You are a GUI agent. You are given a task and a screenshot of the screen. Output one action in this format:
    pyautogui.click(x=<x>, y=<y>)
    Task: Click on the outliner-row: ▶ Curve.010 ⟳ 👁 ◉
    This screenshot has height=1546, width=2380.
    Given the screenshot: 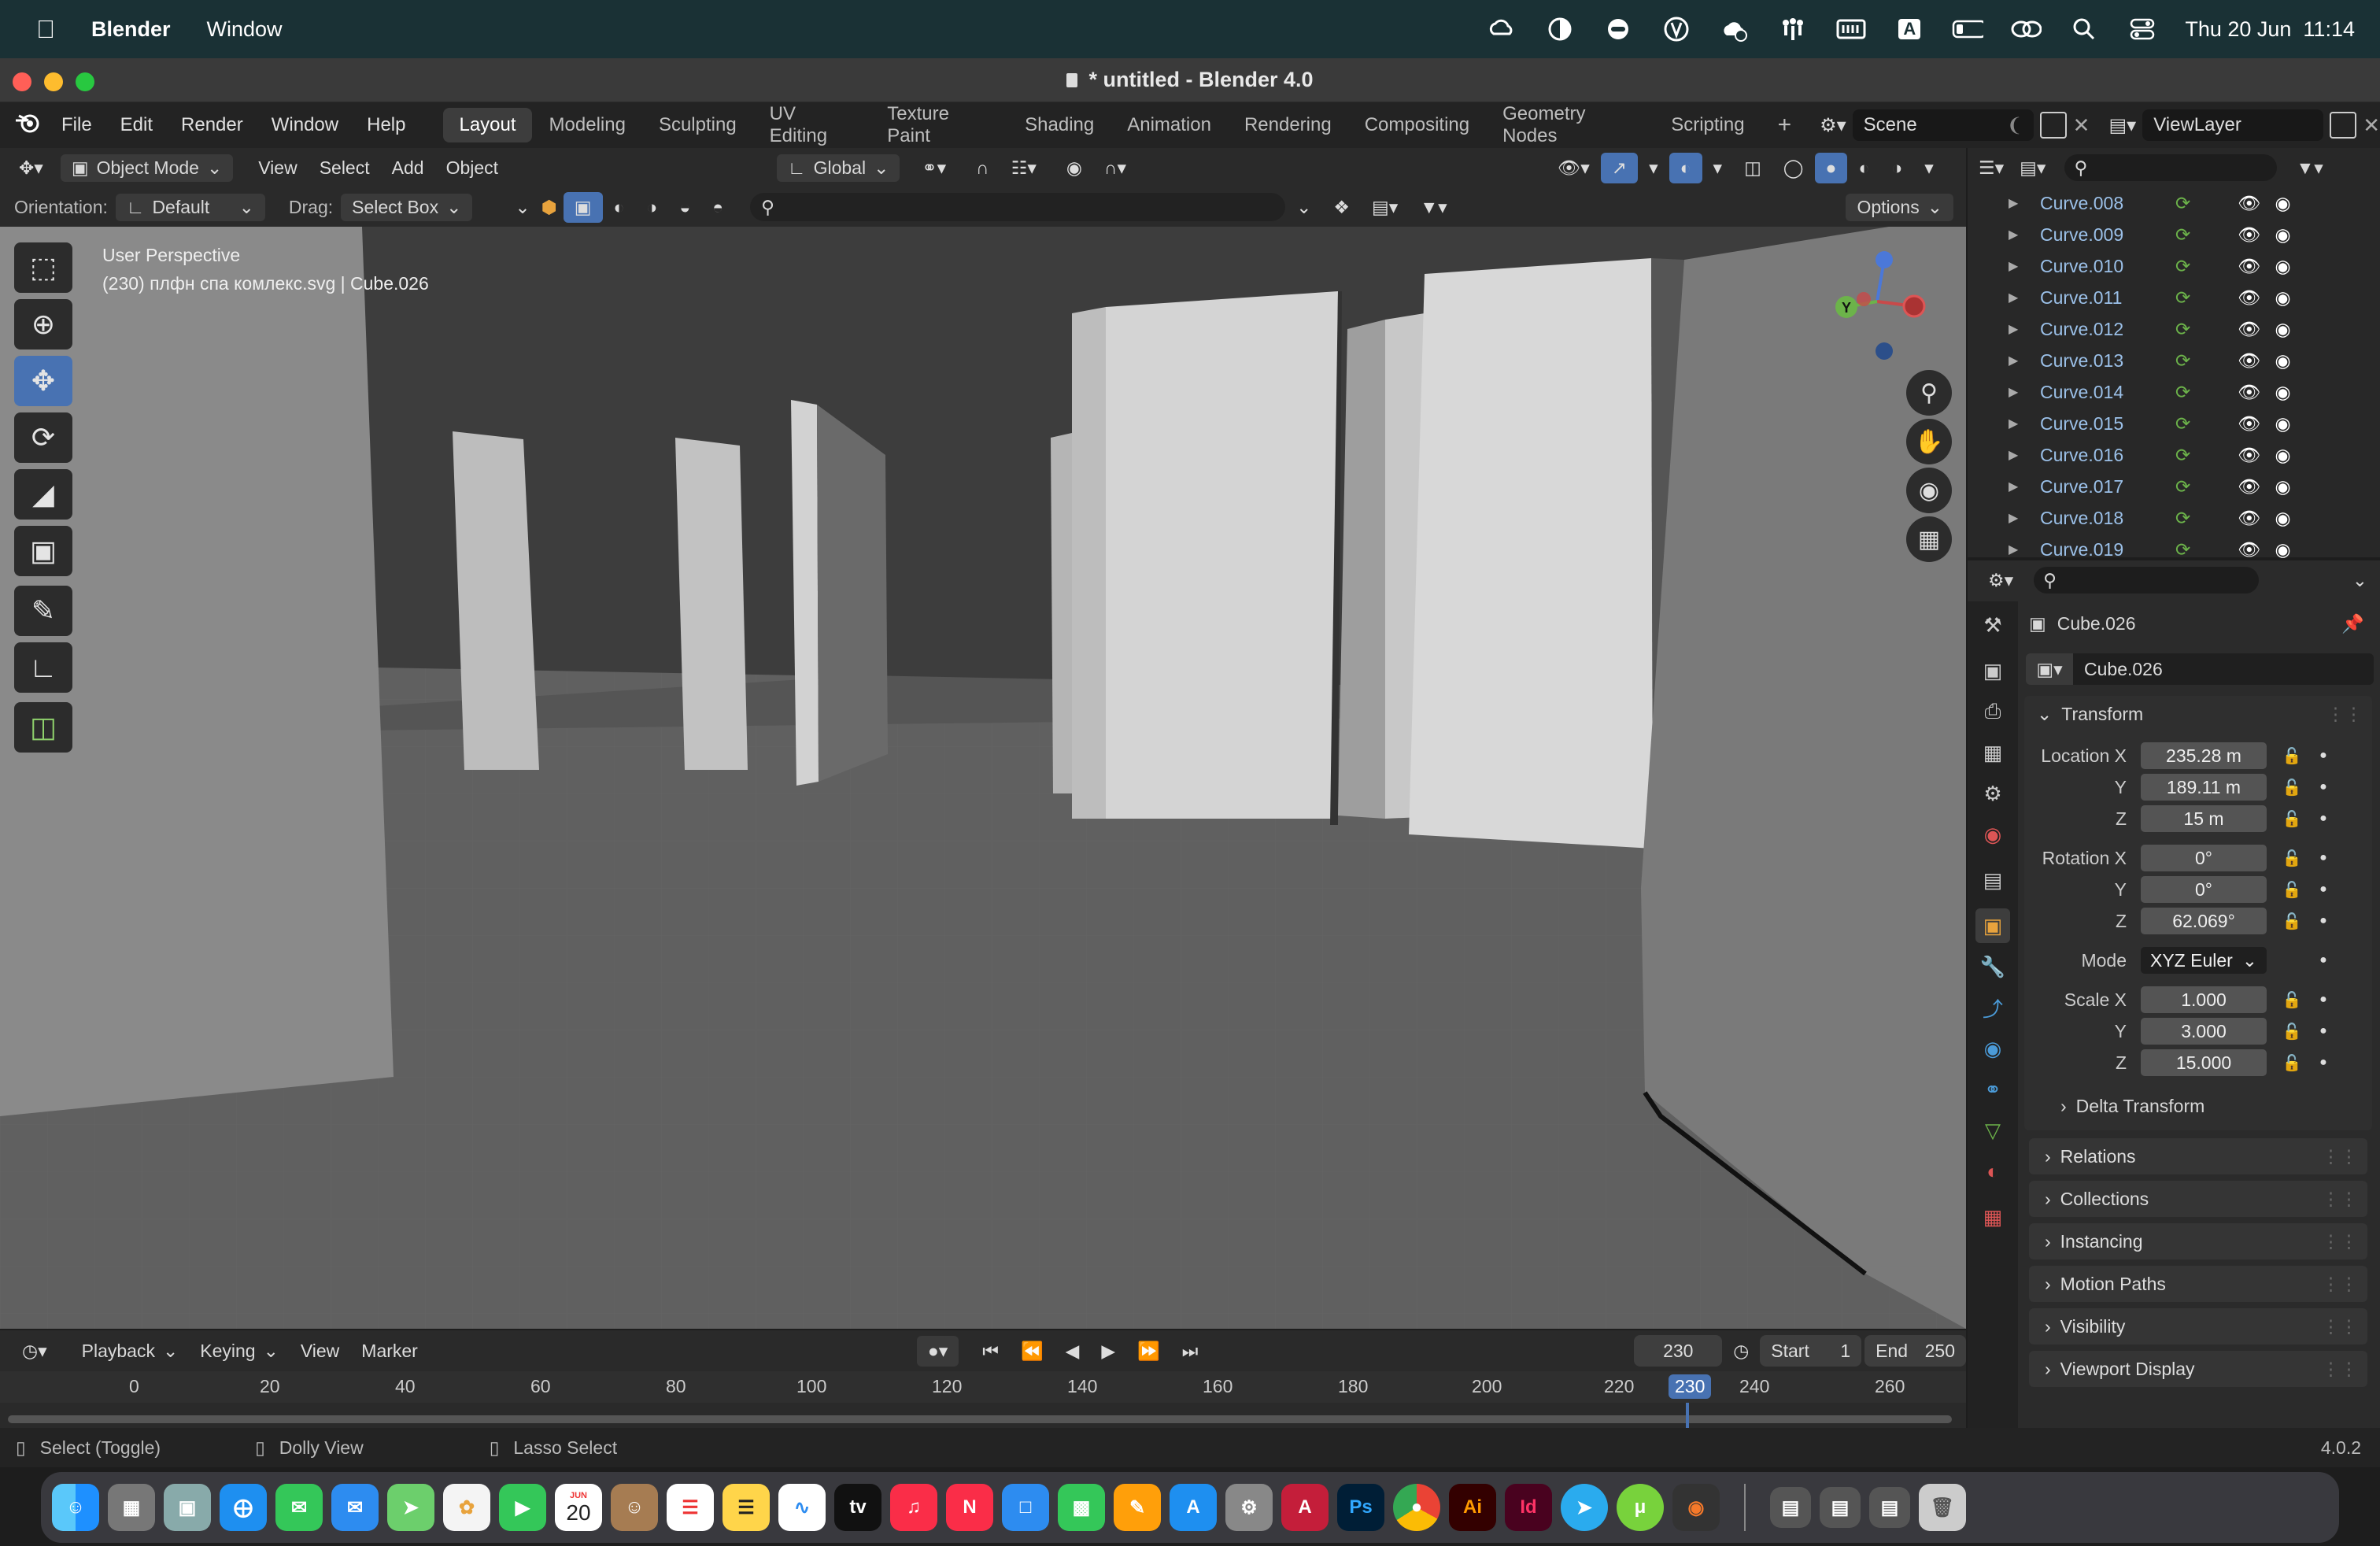 What is the action you would take?
    pyautogui.click(x=2194, y=266)
    